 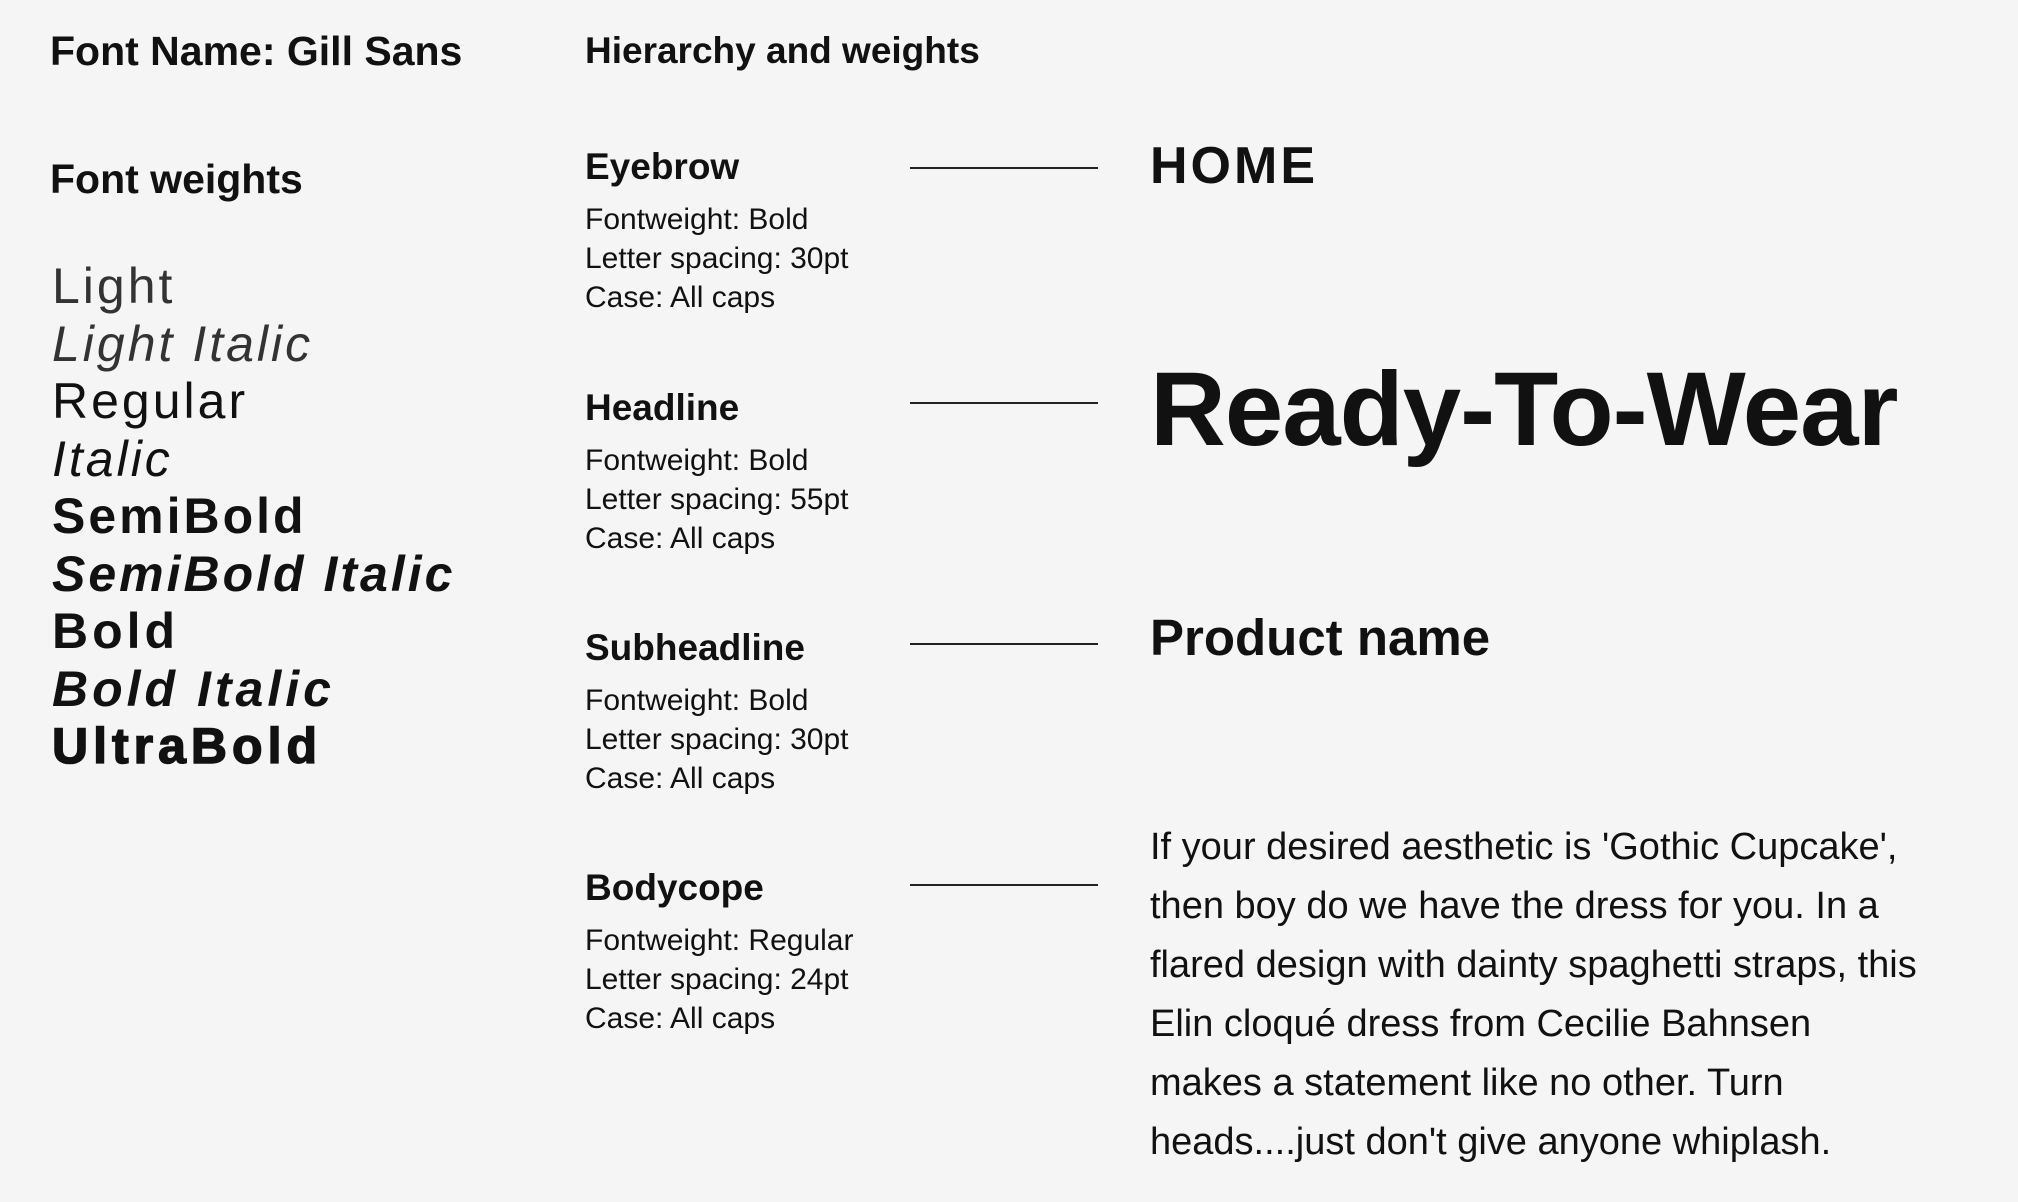 I want to click on hierarchy-heading: Hierarchy and weights, so click(x=782, y=50).